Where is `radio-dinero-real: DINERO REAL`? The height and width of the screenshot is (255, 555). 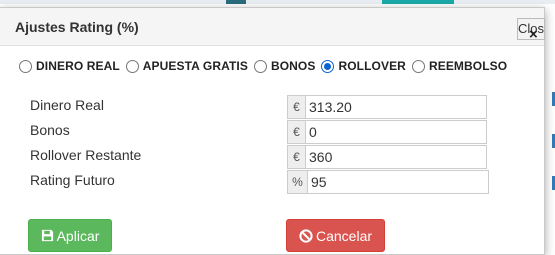 radio-dinero-real: DINERO REAL is located at coordinates (69, 66).